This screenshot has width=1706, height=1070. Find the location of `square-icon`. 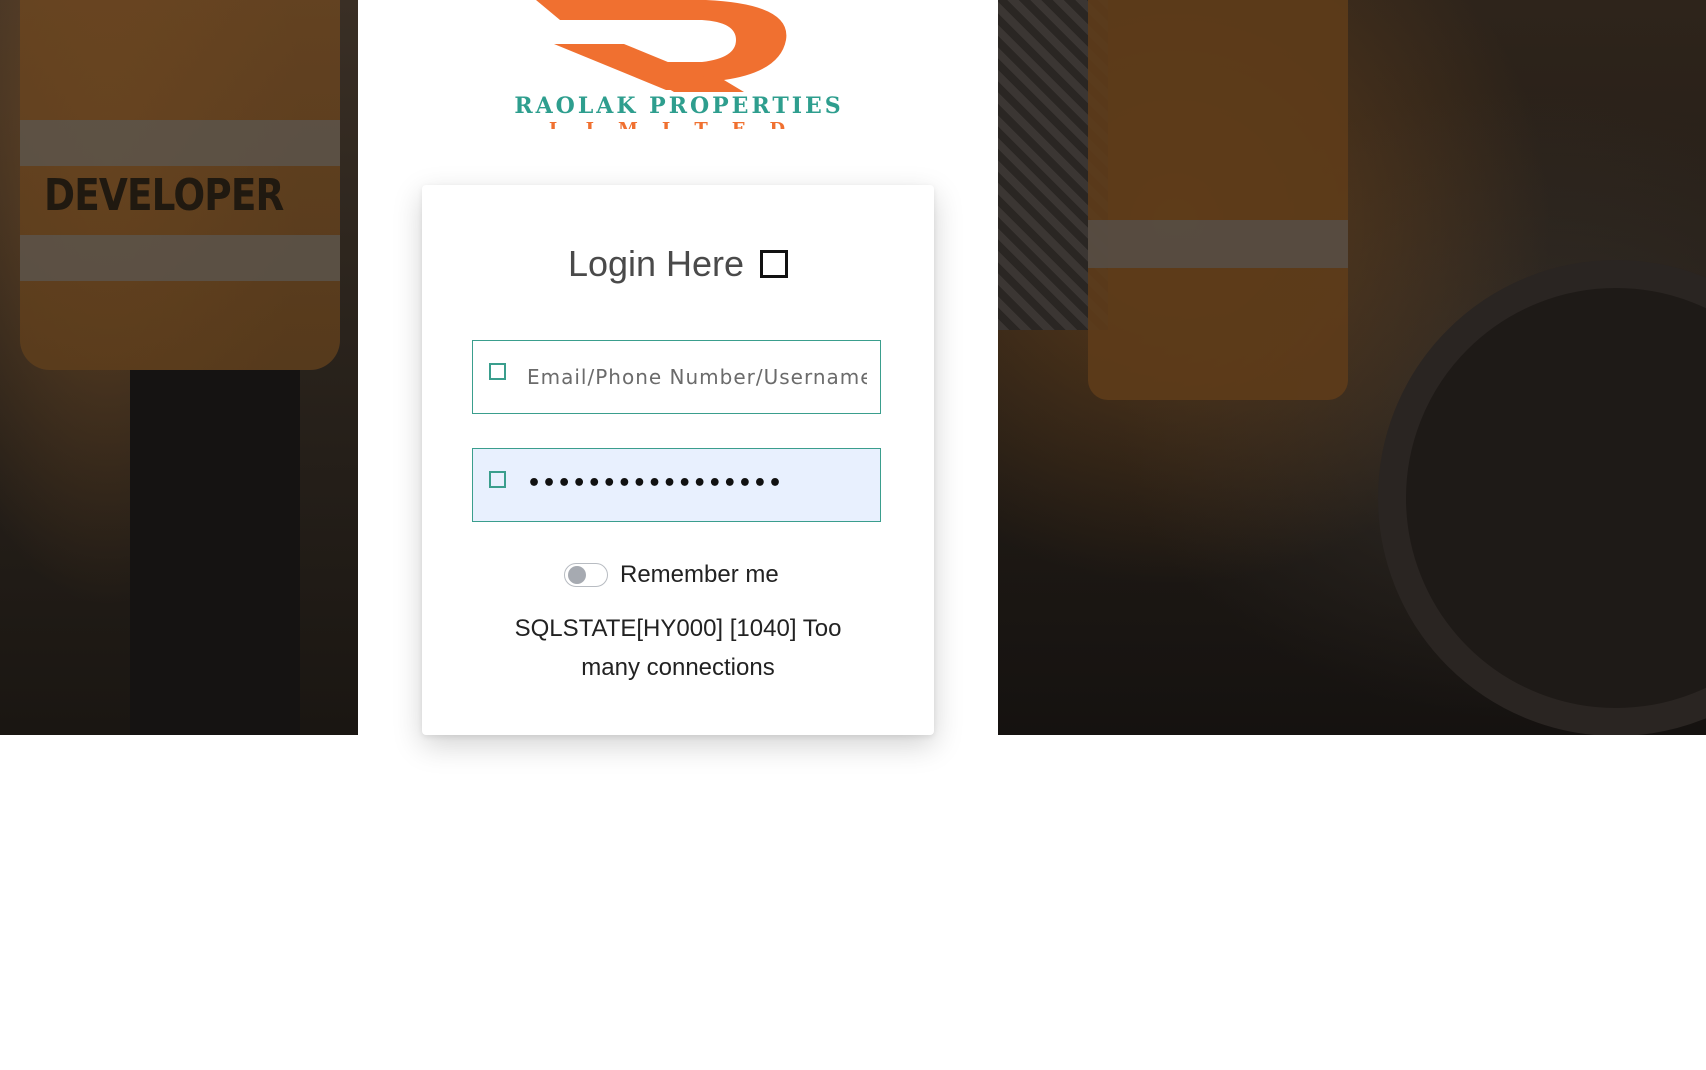

square-icon is located at coordinates (774, 264).